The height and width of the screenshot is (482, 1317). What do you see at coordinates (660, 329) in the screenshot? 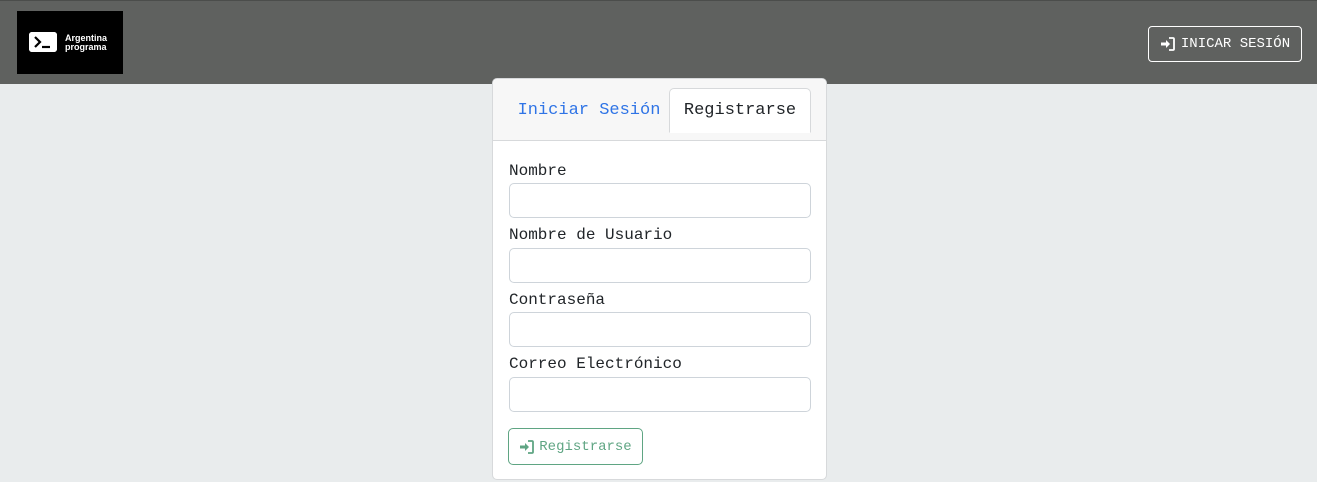
I see `contrasena-input` at bounding box center [660, 329].